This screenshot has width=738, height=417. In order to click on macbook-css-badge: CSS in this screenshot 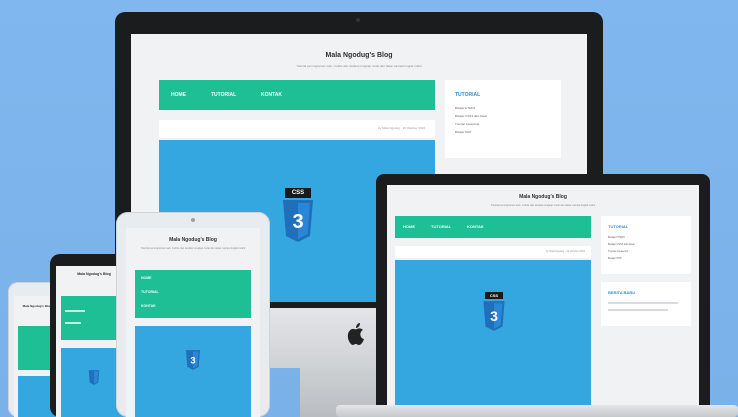, I will do `click(494, 295)`.